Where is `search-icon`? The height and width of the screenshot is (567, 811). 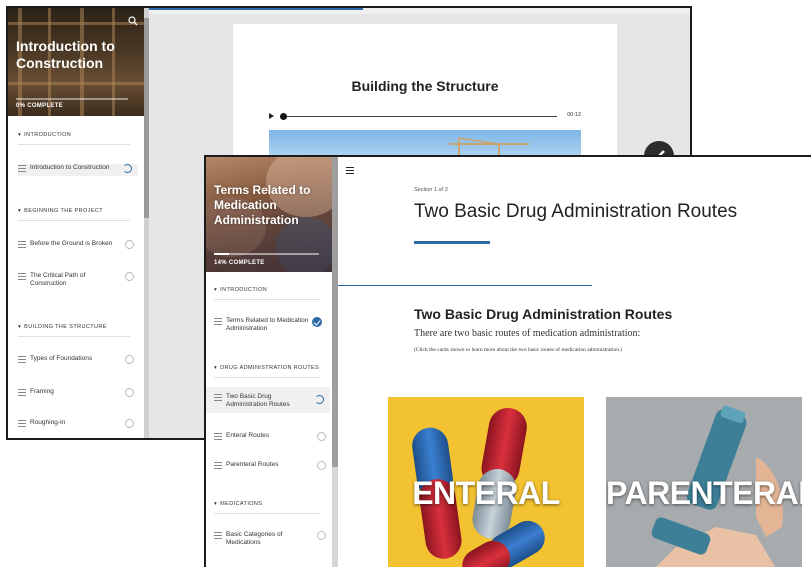 search-icon is located at coordinates (133, 21).